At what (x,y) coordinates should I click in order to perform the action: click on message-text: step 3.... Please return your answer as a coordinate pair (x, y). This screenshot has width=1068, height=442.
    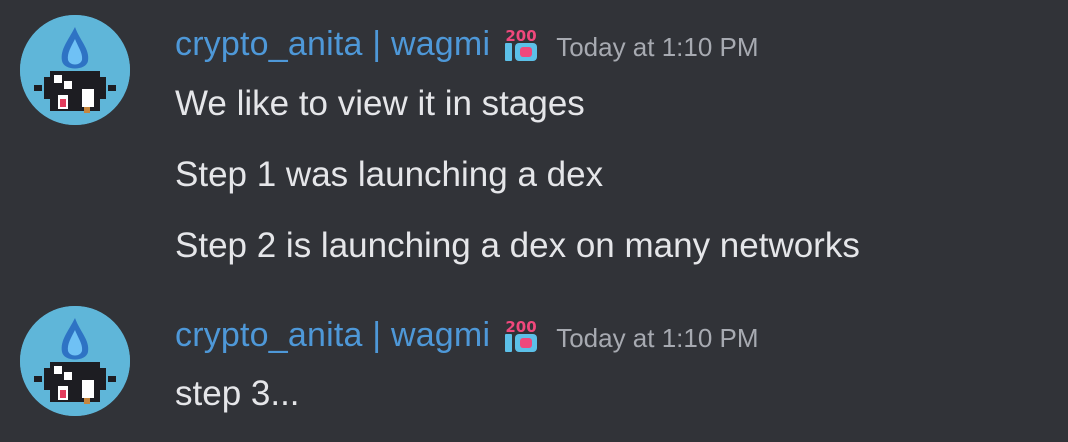
    Looking at the image, I should click on (237, 393).